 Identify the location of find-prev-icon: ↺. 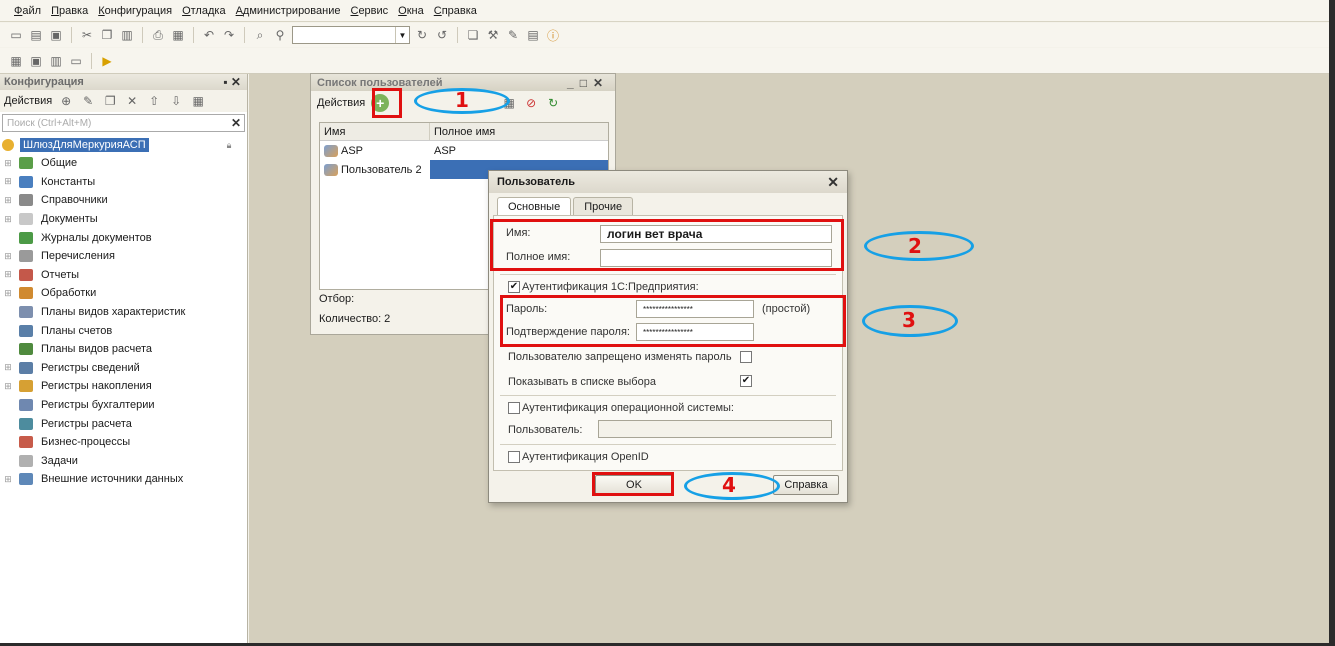
(442, 35).